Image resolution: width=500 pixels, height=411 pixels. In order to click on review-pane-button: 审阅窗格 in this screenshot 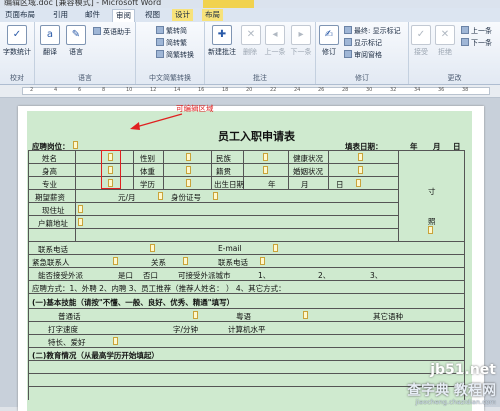, I will do `click(363, 55)`.